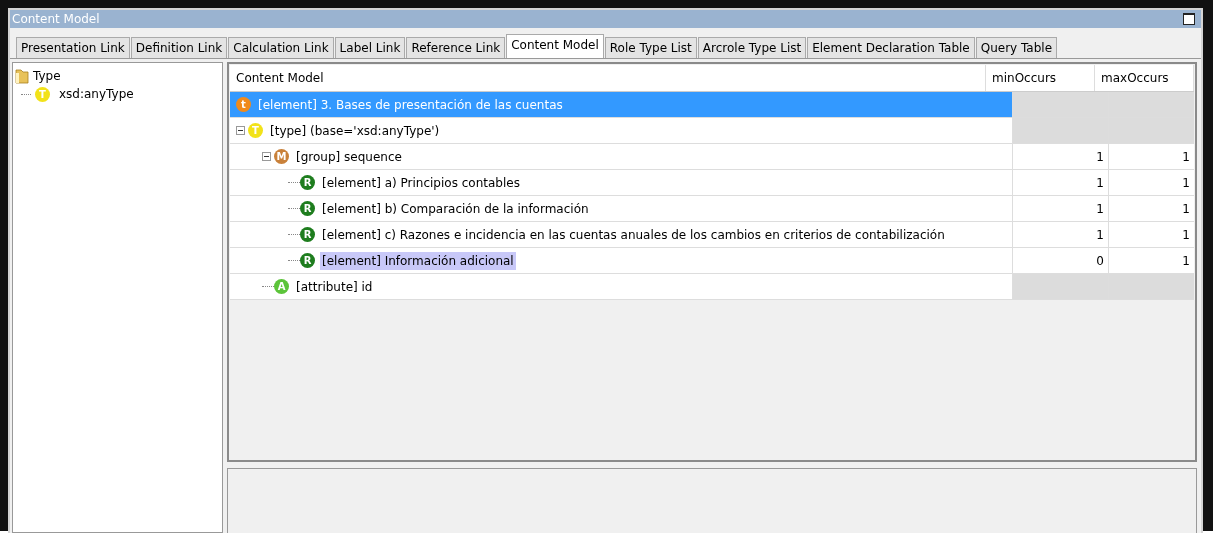 The image size is (1213, 539). I want to click on tree-item: xsd:anyType, so click(96, 94).